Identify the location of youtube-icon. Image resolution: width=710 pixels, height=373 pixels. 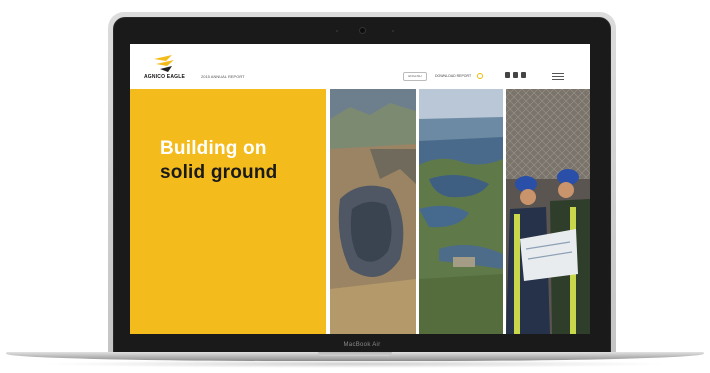
(515, 75).